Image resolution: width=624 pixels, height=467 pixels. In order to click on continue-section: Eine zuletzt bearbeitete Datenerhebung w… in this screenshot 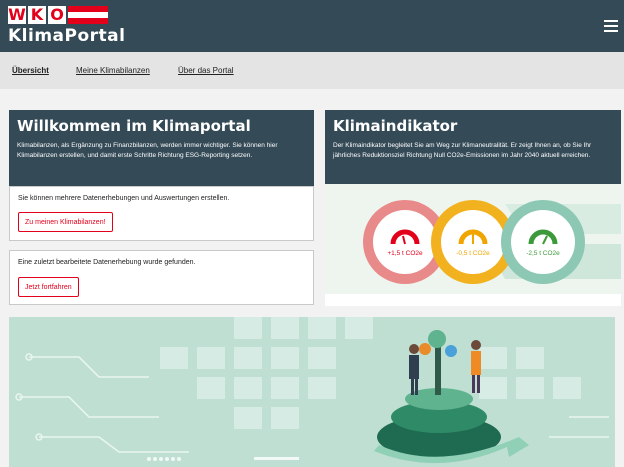, I will do `click(161, 277)`.